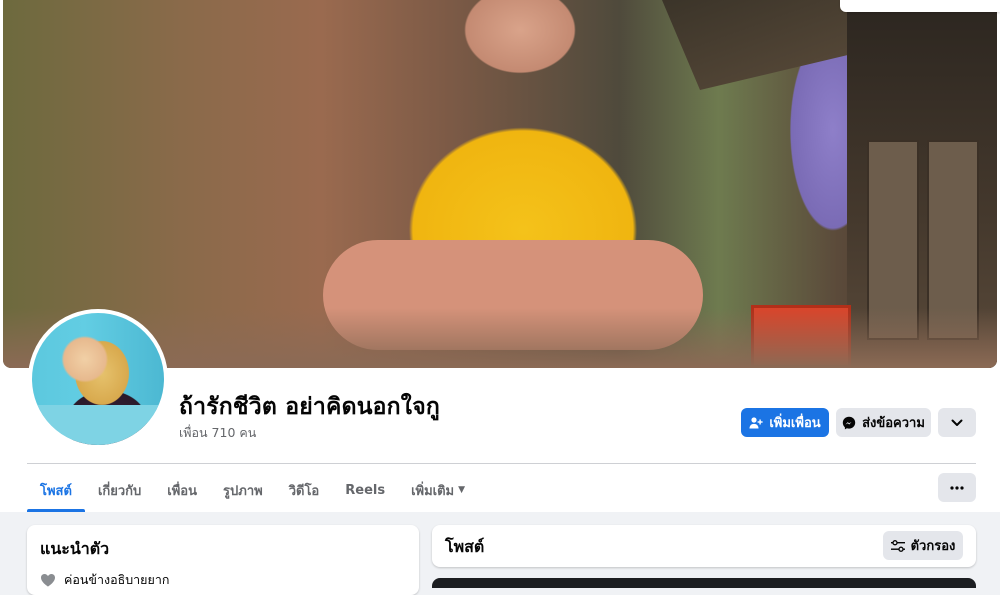  Describe the element at coordinates (98, 425) in the screenshot. I see `avatar-floor-shape` at that location.